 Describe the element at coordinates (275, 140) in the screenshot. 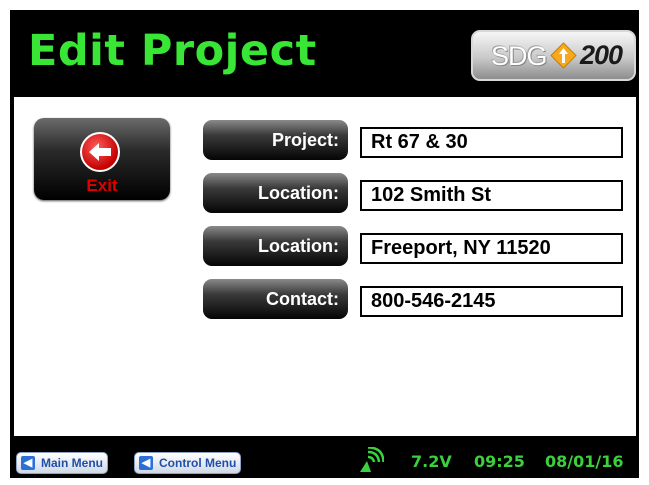

I see `project-label-button: Project:` at that location.